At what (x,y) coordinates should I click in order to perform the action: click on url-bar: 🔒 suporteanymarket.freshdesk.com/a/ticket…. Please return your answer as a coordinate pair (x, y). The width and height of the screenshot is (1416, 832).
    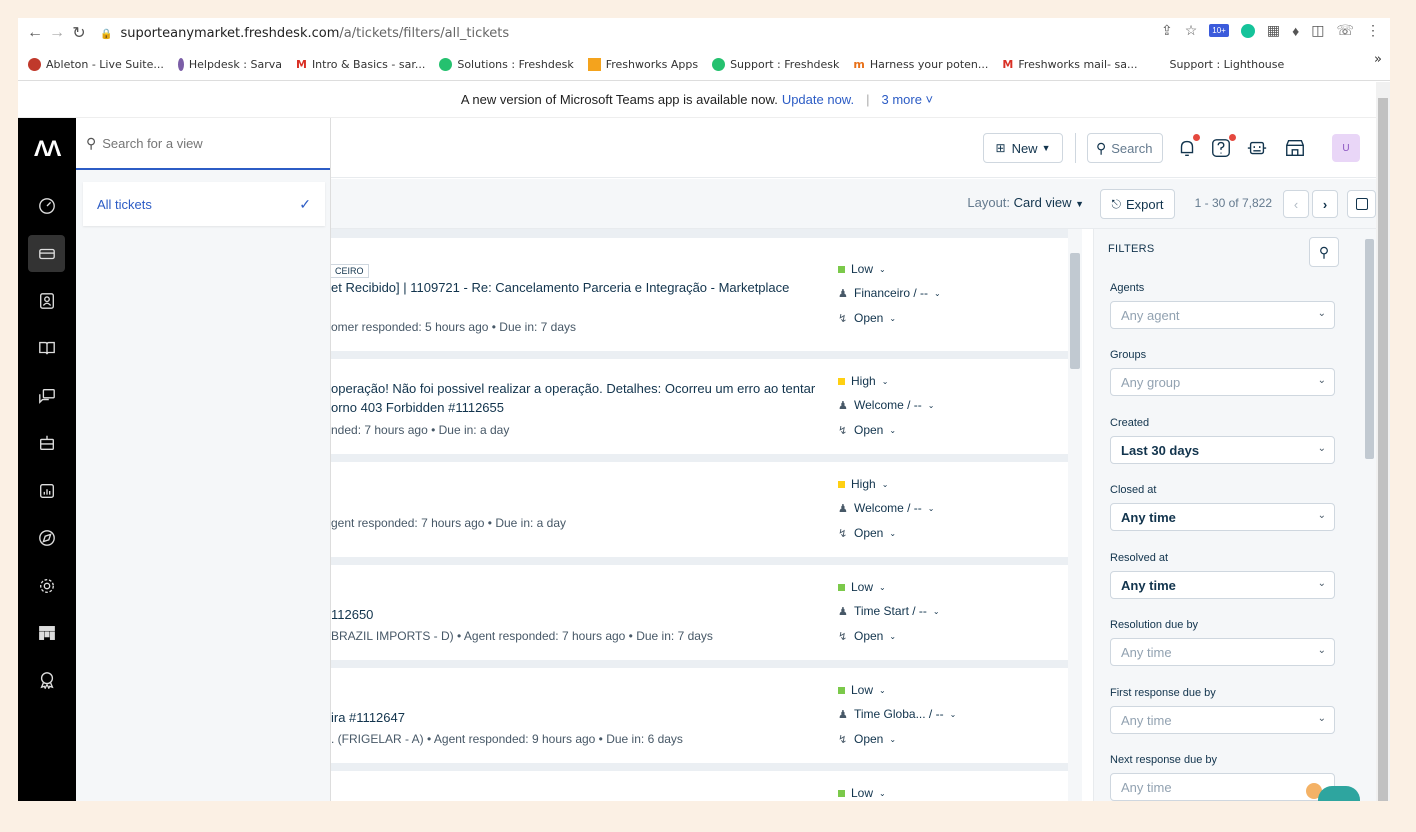
    Looking at the image, I should click on (304, 33).